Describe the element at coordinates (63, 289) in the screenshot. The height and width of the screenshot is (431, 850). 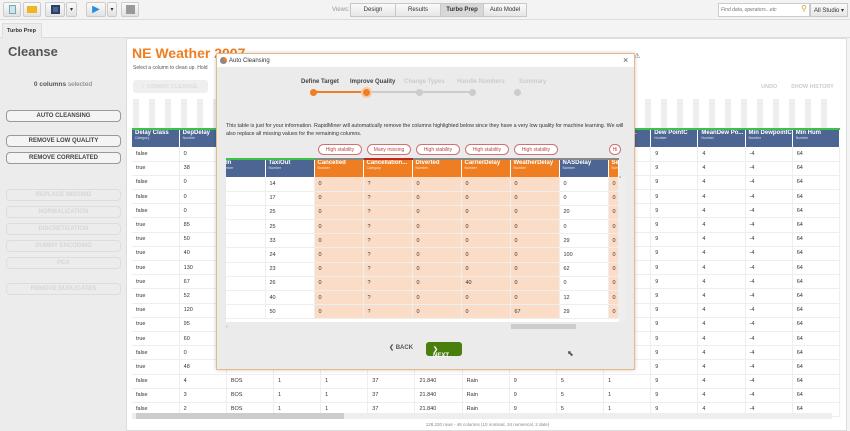
I see `sidebar-button-remove-duplicates: REMOVE DUPLICATES` at that location.